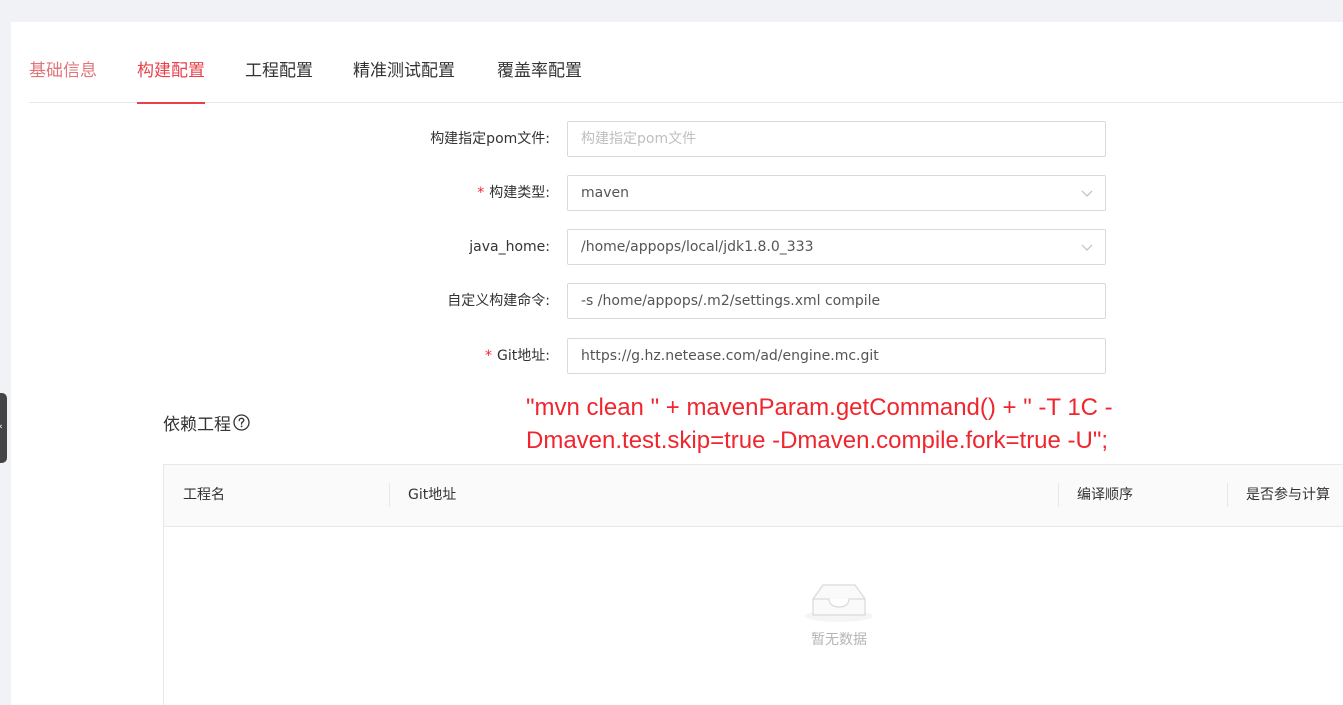 The width and height of the screenshot is (1343, 705). I want to click on deps-title: 依赖工程, so click(206, 422).